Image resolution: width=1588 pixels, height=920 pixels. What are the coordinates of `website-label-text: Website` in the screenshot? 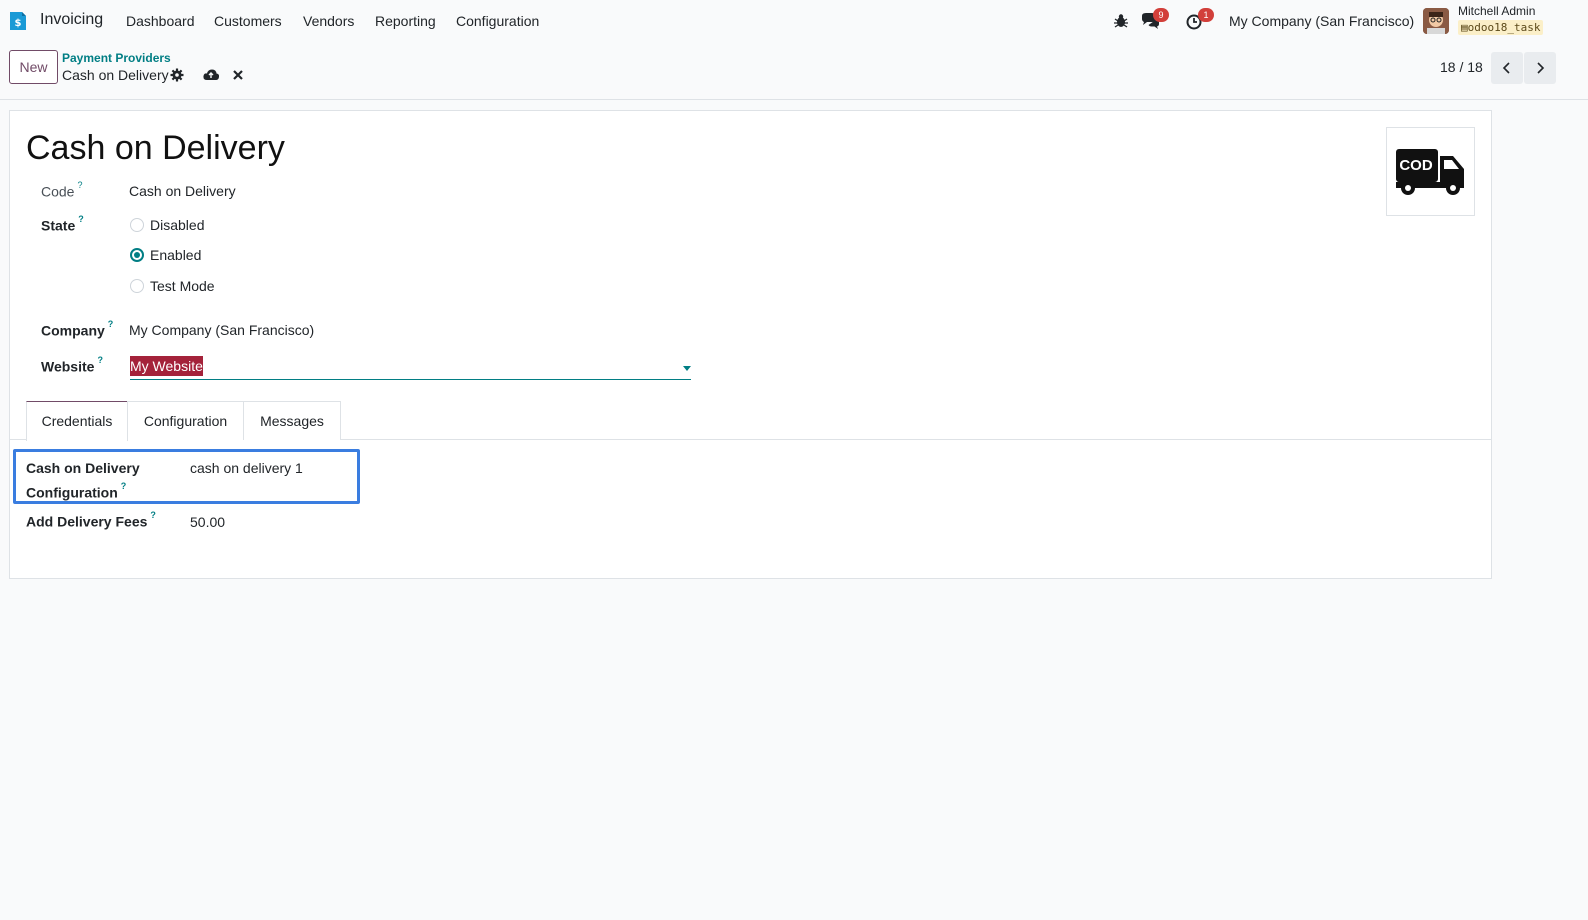 It's located at (68, 366).